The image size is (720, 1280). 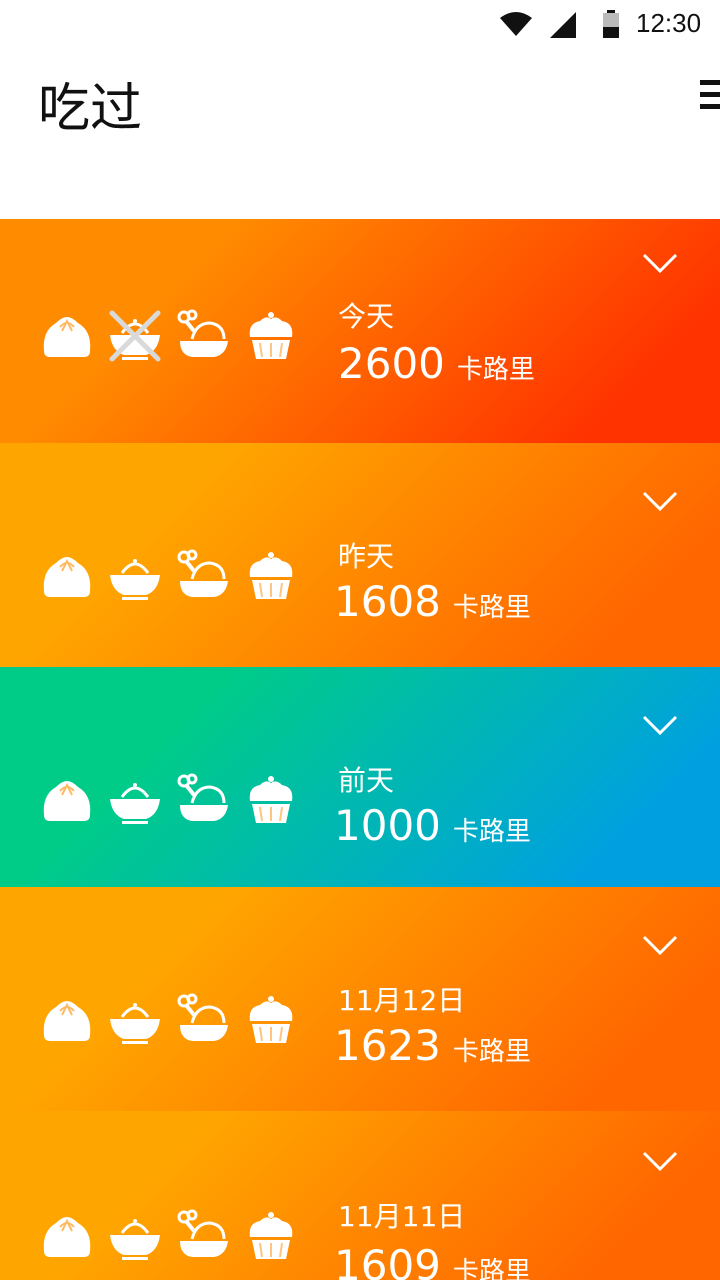 I want to click on calorie-row: 1608 卡路里, so click(x=432, y=601).